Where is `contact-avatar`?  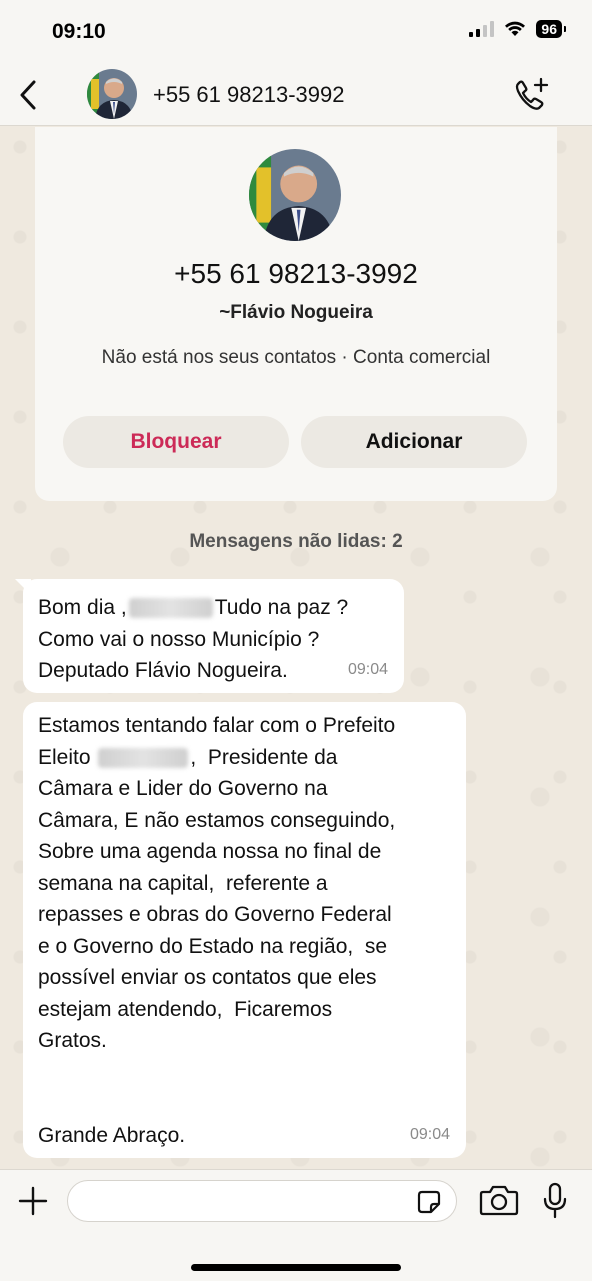 contact-avatar is located at coordinates (295, 195).